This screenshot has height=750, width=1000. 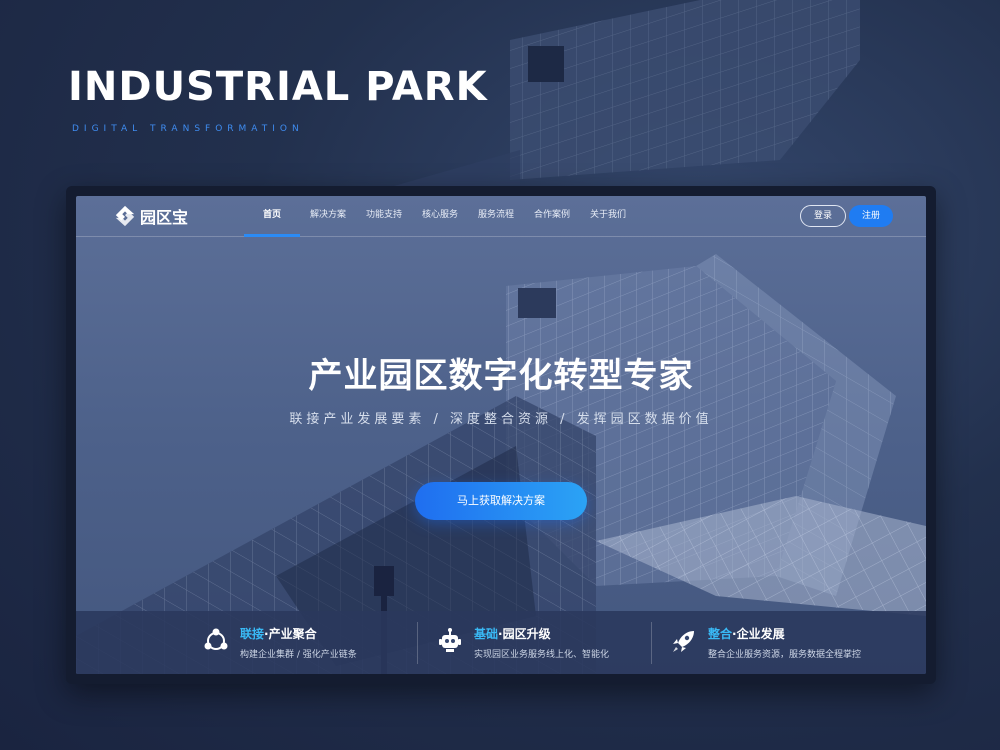 What do you see at coordinates (290, 634) in the screenshot?
I see `feature-title: ·产业聚合` at bounding box center [290, 634].